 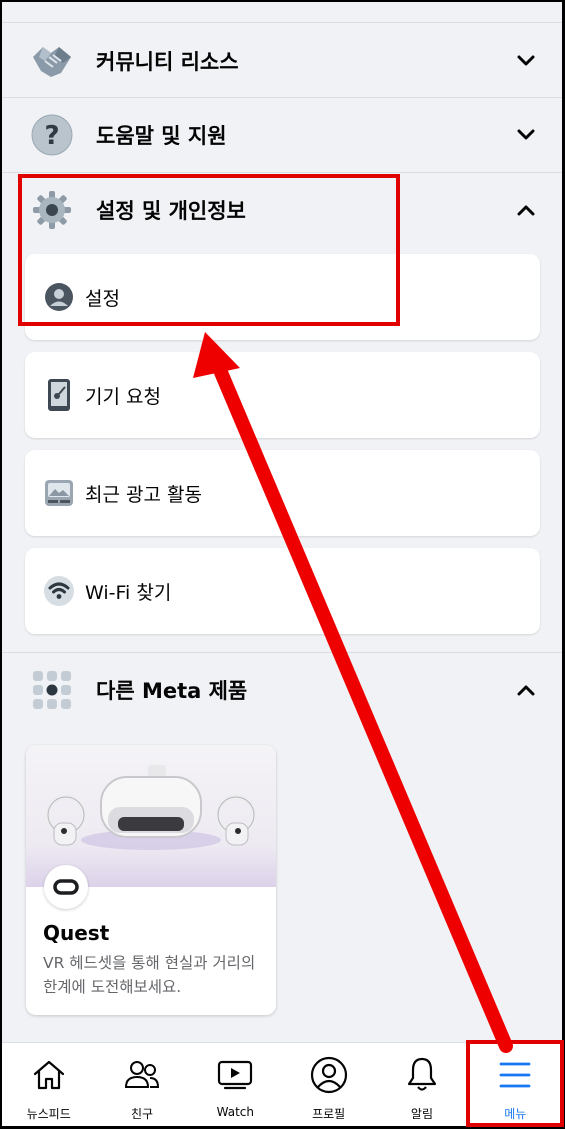 What do you see at coordinates (161, 136) in the screenshot?
I see `section-label: 도움말 및 지원` at bounding box center [161, 136].